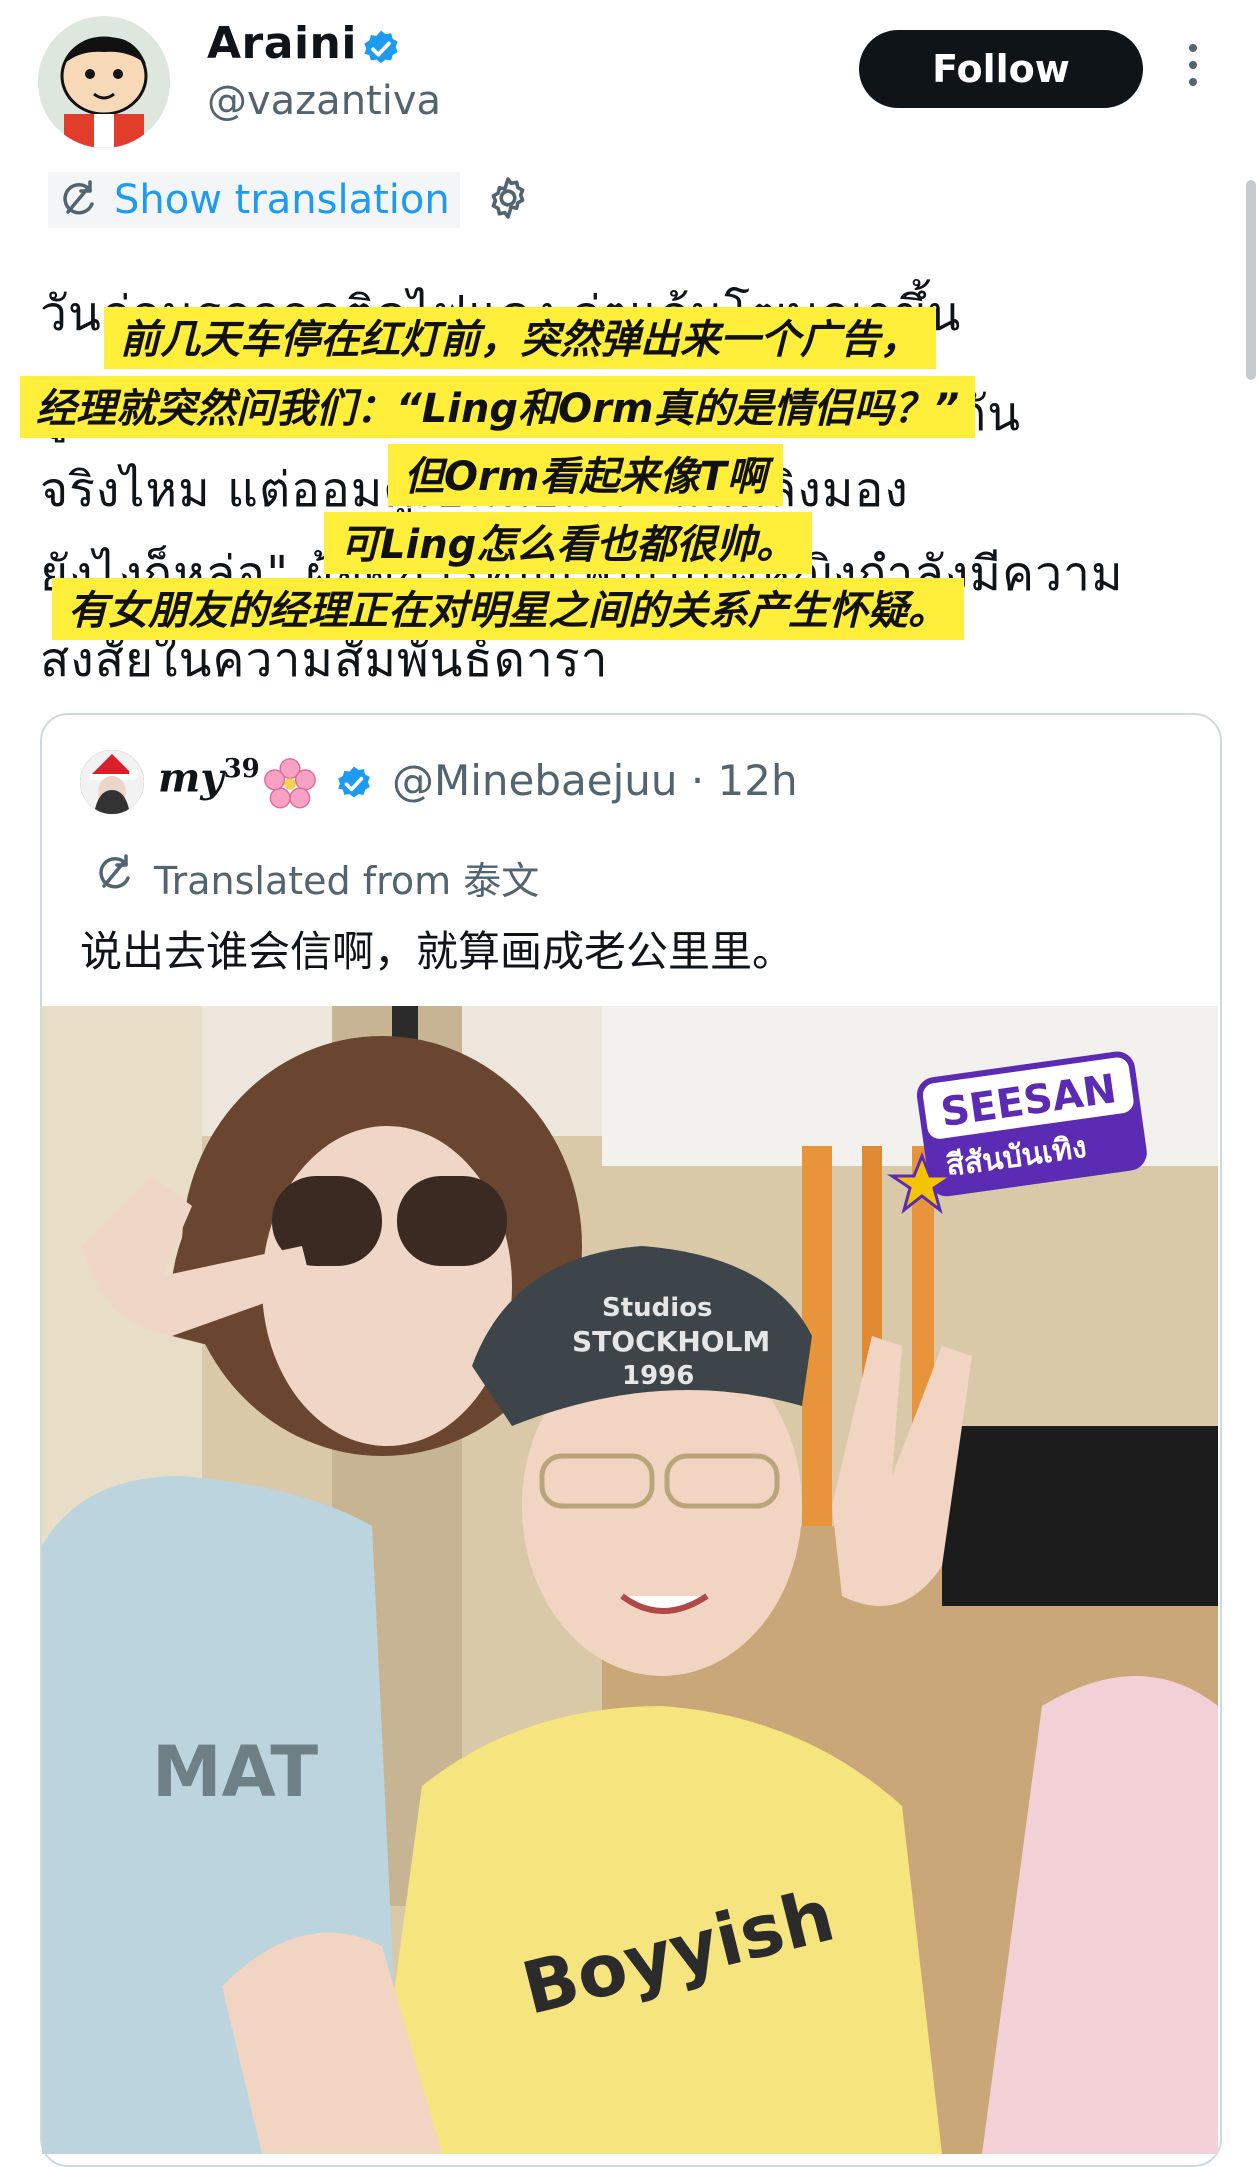 The height and width of the screenshot is (2167, 1259). Describe the element at coordinates (1251, 280) in the screenshot. I see `scrollbar` at that location.